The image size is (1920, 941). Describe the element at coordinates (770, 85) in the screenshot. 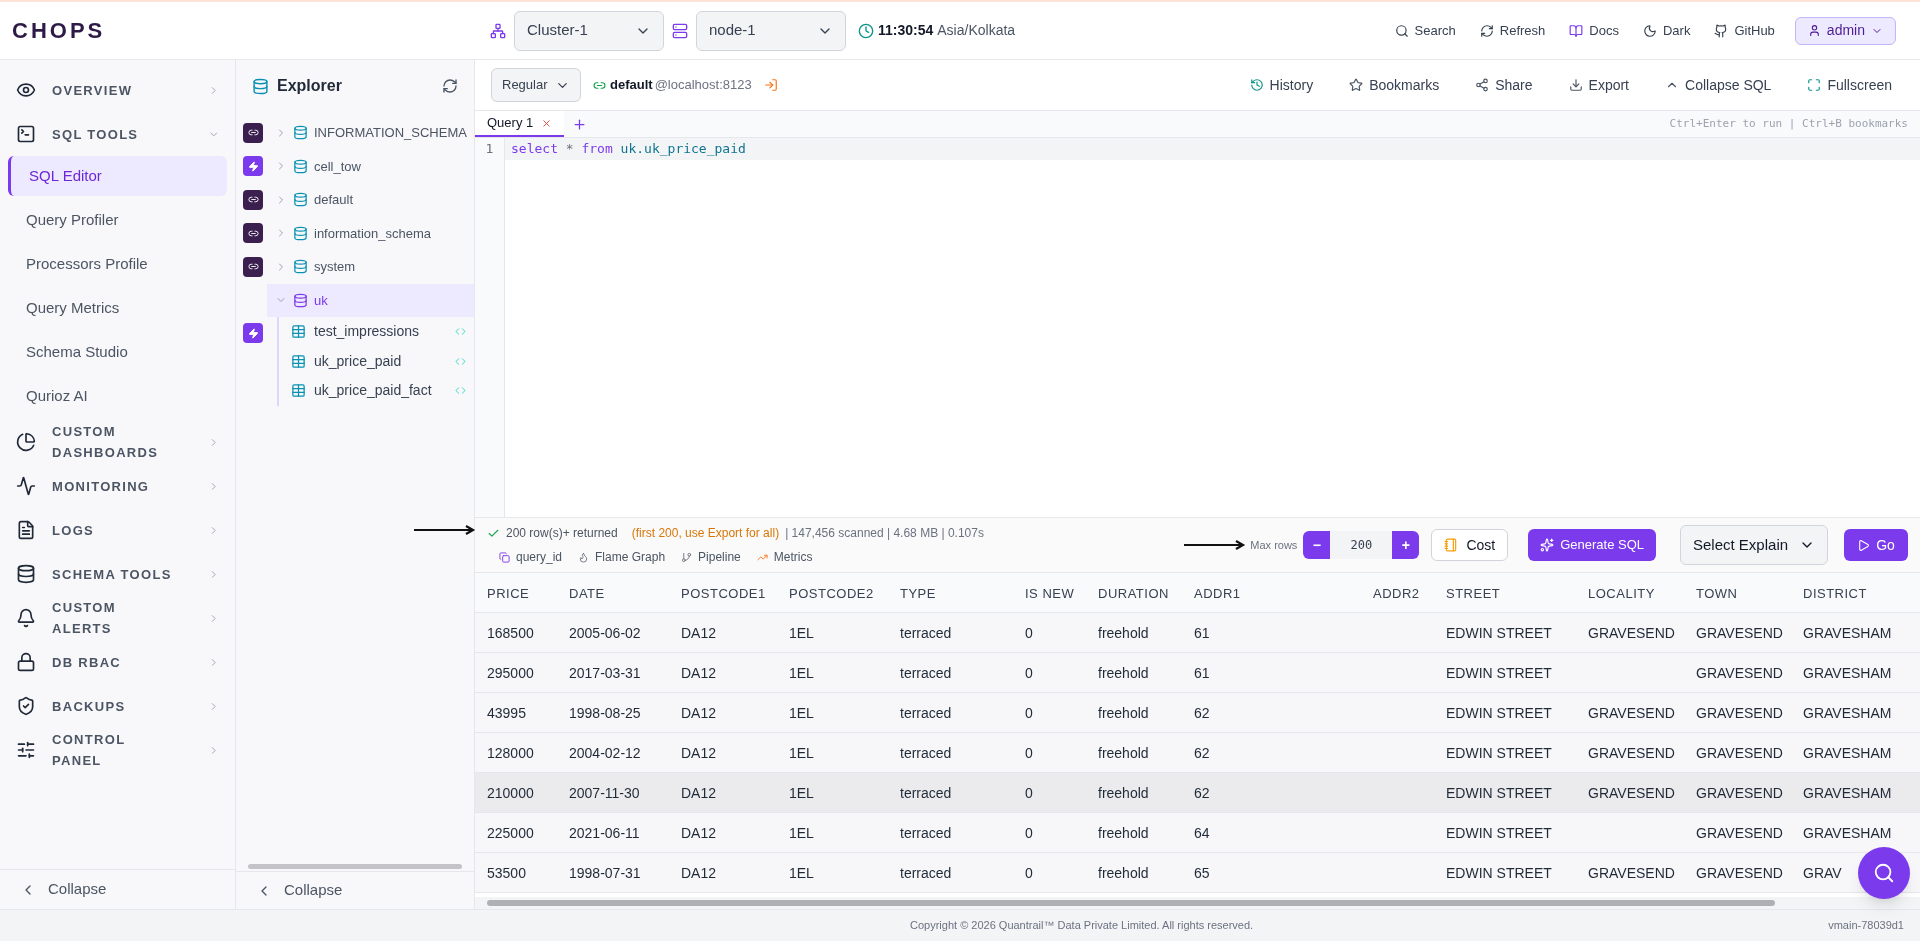

I see `switch-connection-icon` at that location.